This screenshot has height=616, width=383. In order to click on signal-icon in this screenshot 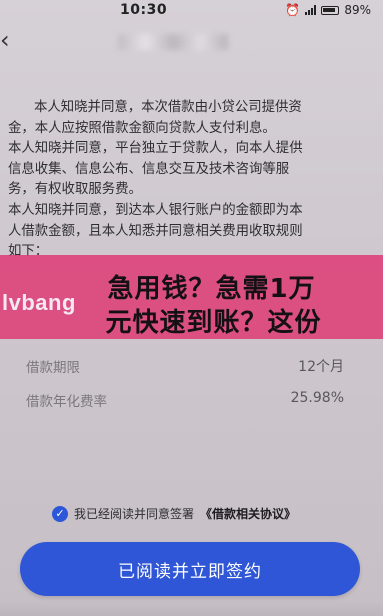, I will do `click(311, 10)`.